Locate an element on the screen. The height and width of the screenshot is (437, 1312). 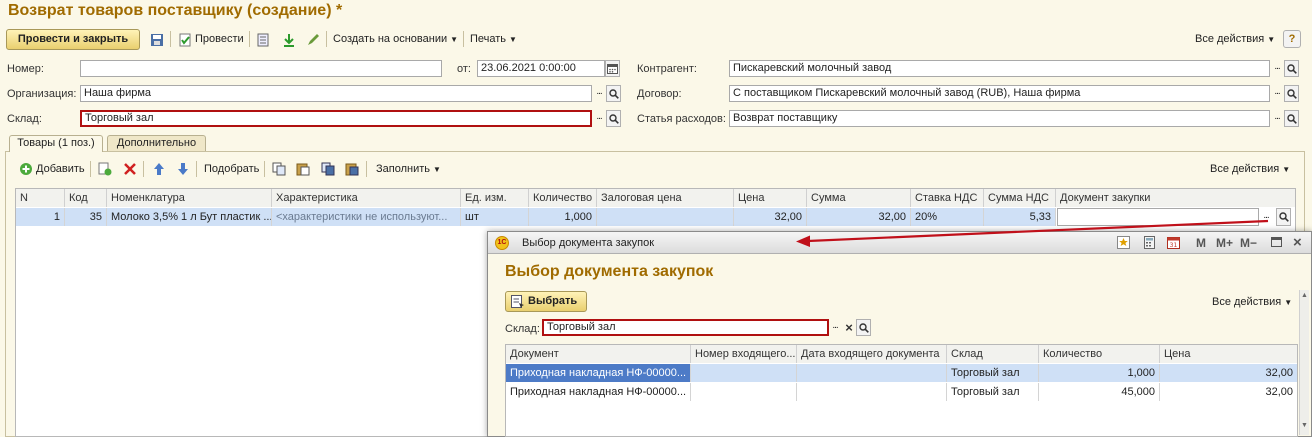
table-cell: 32,00 is located at coordinates (770, 217).